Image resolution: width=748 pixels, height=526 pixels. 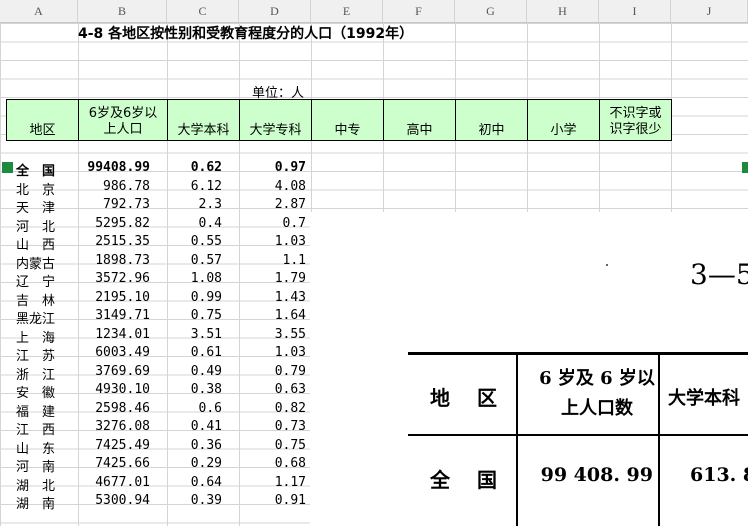 What do you see at coordinates (155, 484) in the screenshot?
I see `table-row: 湖 北 4677.01 0.64 1.17` at bounding box center [155, 484].